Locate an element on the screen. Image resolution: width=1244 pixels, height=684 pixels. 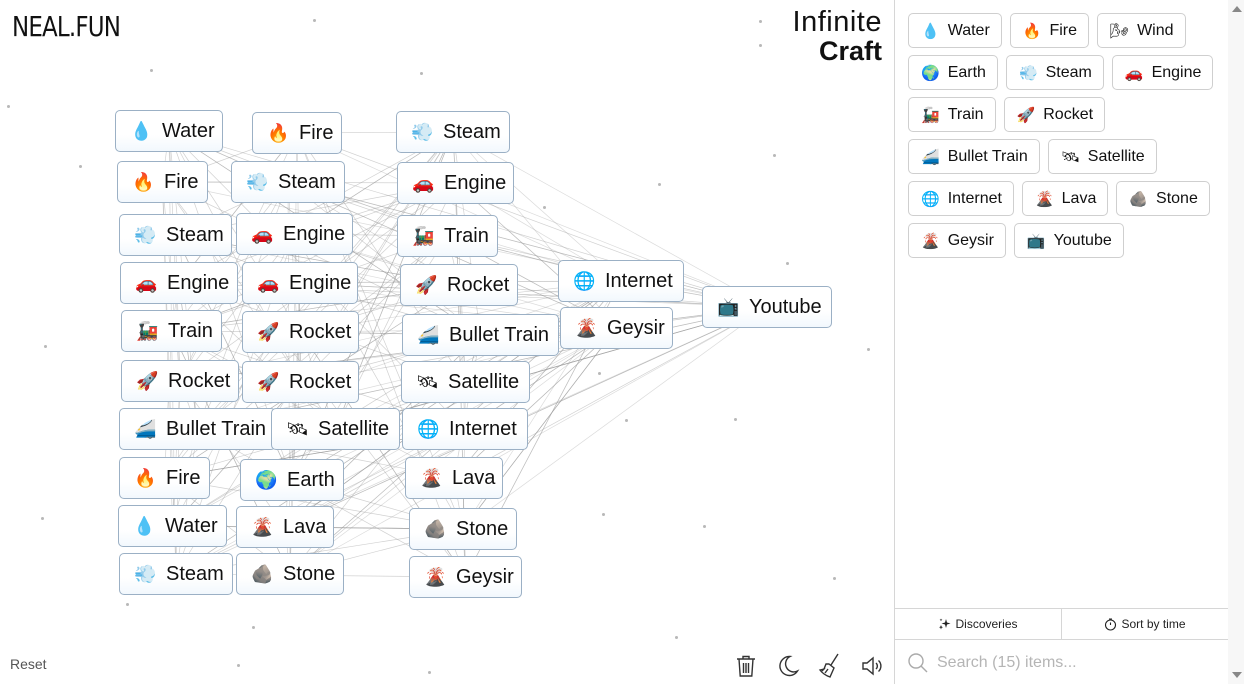
fire-icon: 🔥 is located at coordinates (278, 132).